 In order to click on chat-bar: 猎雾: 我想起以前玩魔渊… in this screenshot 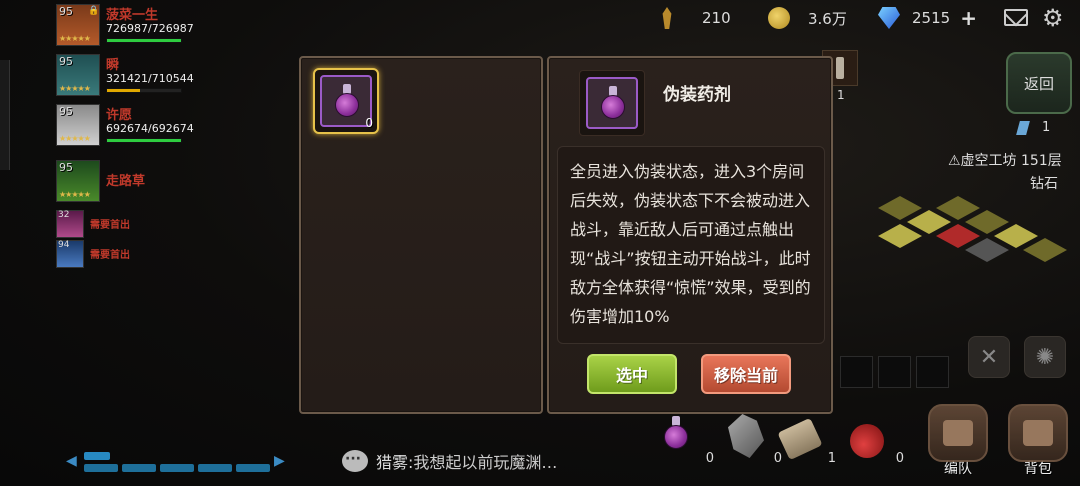, I will do `click(449, 461)`.